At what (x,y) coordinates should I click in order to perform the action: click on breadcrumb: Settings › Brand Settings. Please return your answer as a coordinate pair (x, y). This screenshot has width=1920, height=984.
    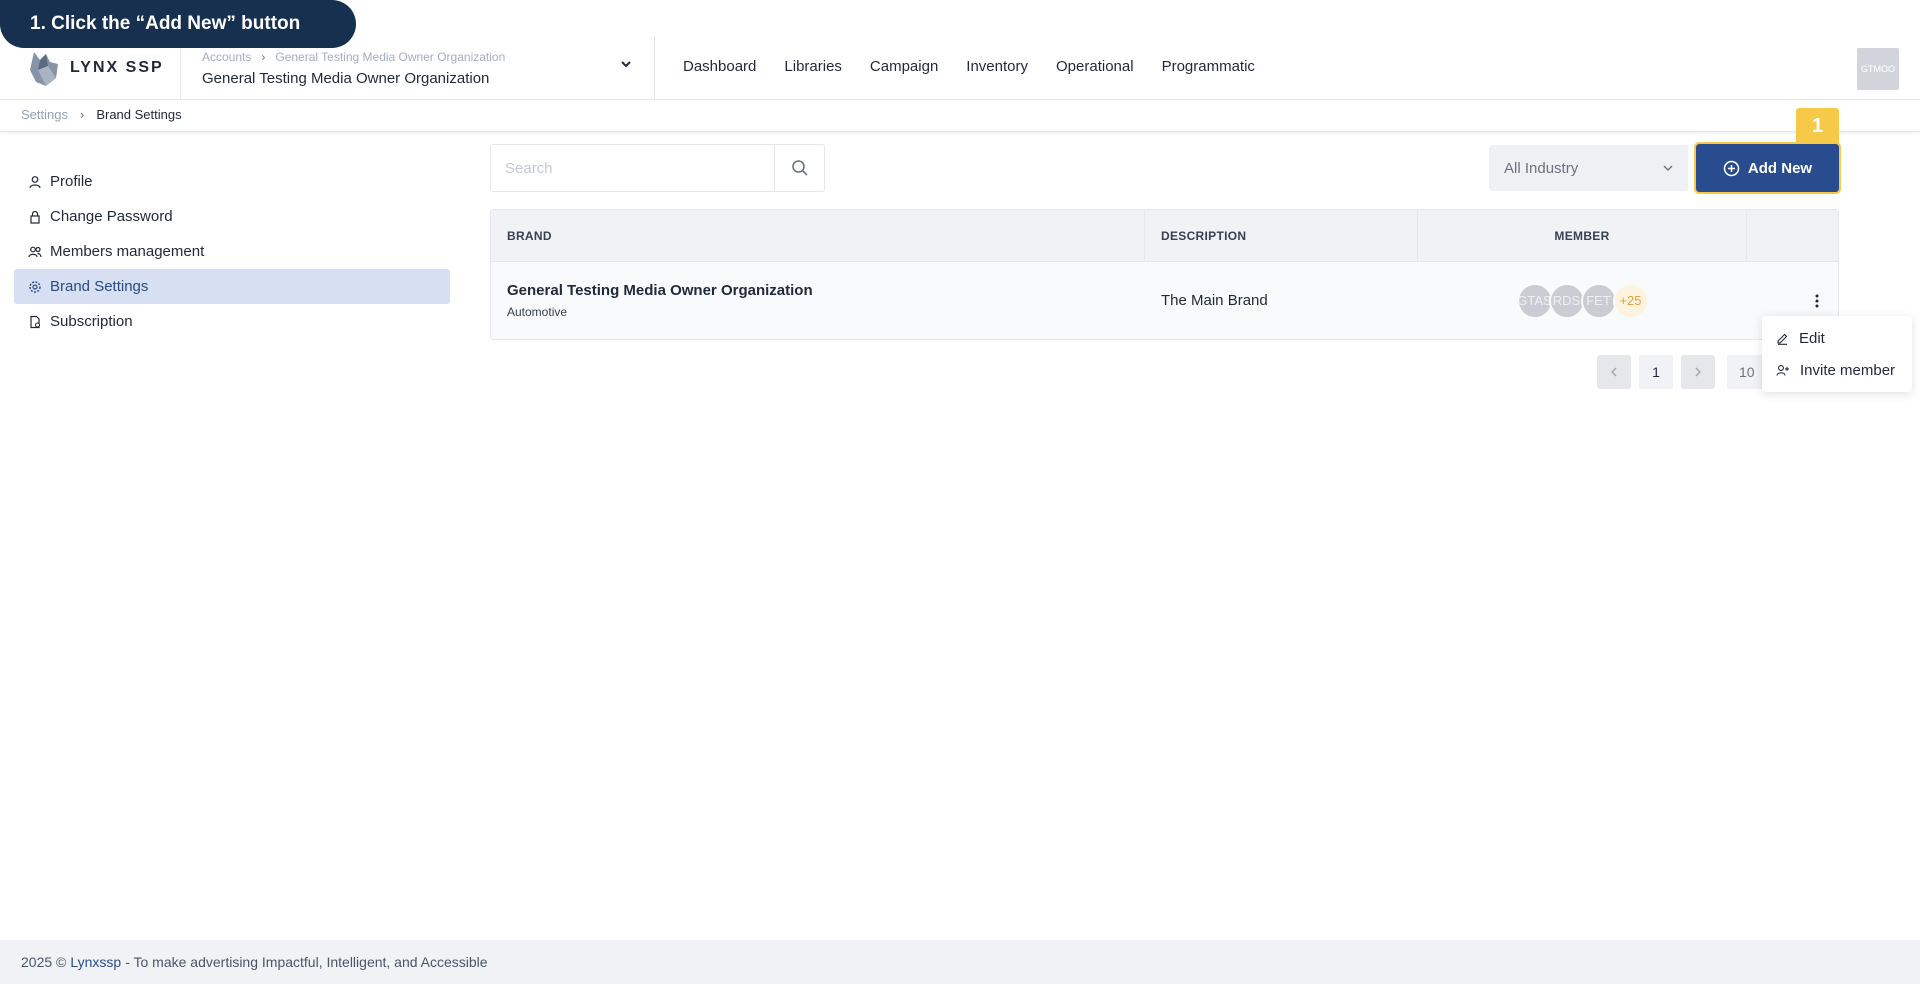
    Looking at the image, I should click on (101, 114).